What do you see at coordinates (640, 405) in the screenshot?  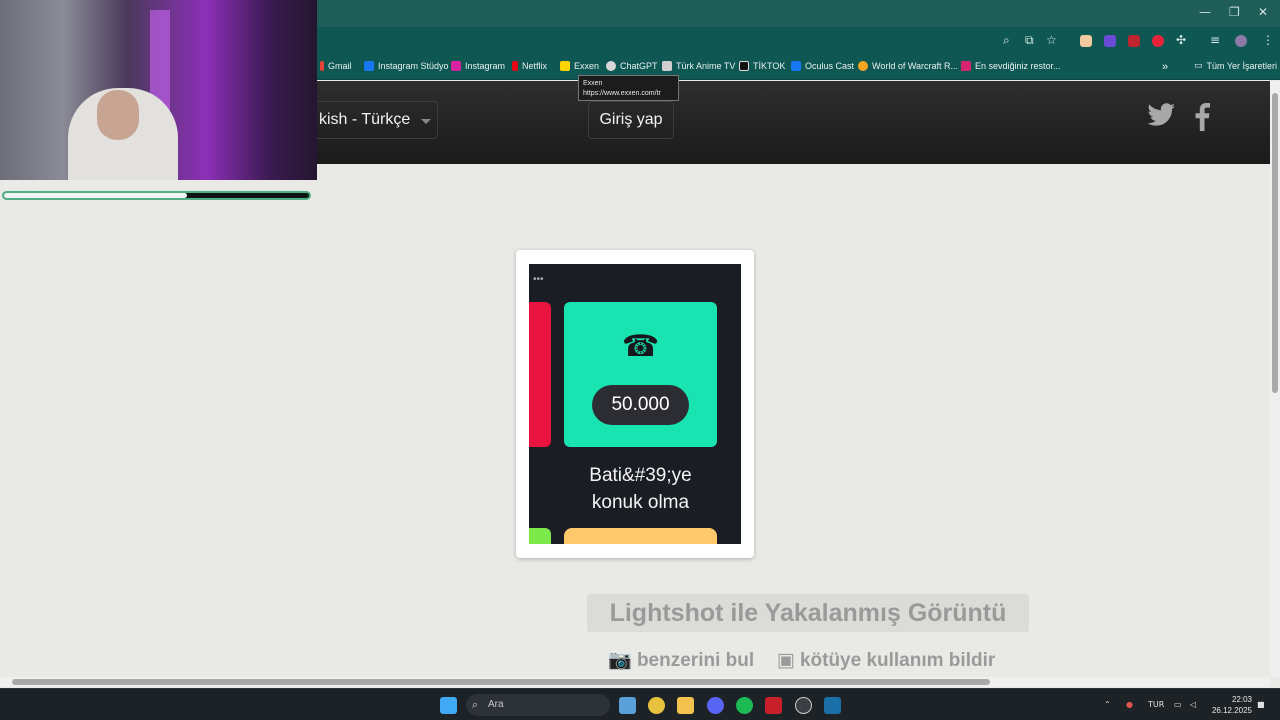 I see `price-pill: 50.000` at bounding box center [640, 405].